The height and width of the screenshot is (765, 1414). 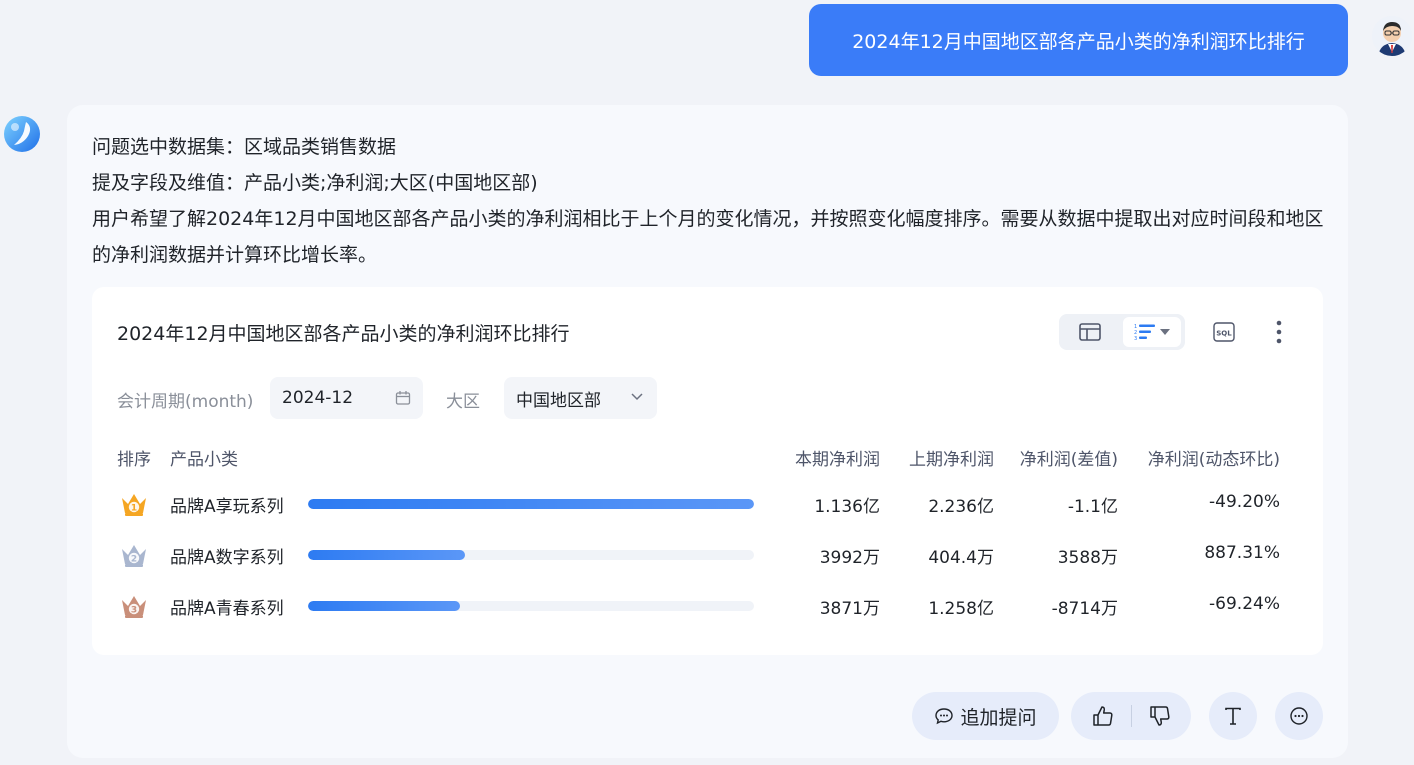 I want to click on profit-diff-value: 3588万, so click(x=1087, y=558).